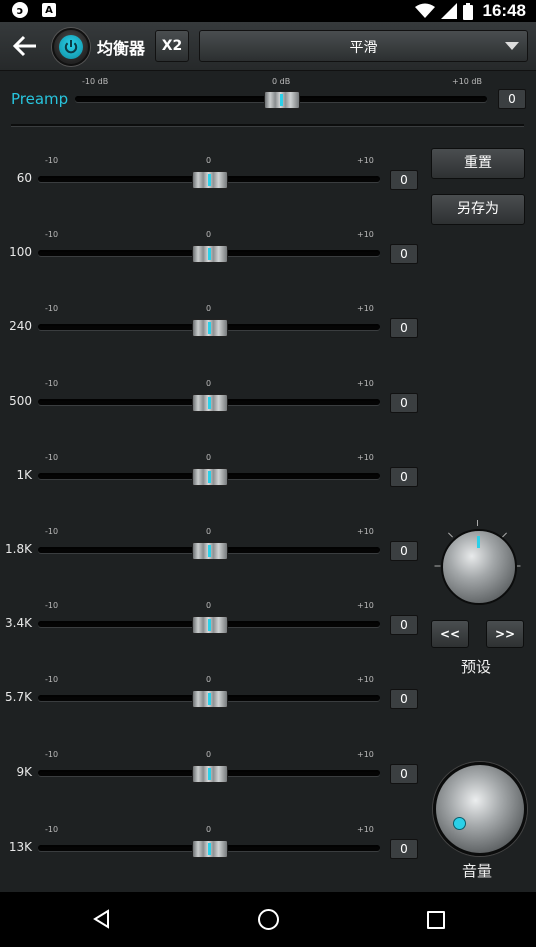  I want to click on nav-recents-icon, so click(436, 920).